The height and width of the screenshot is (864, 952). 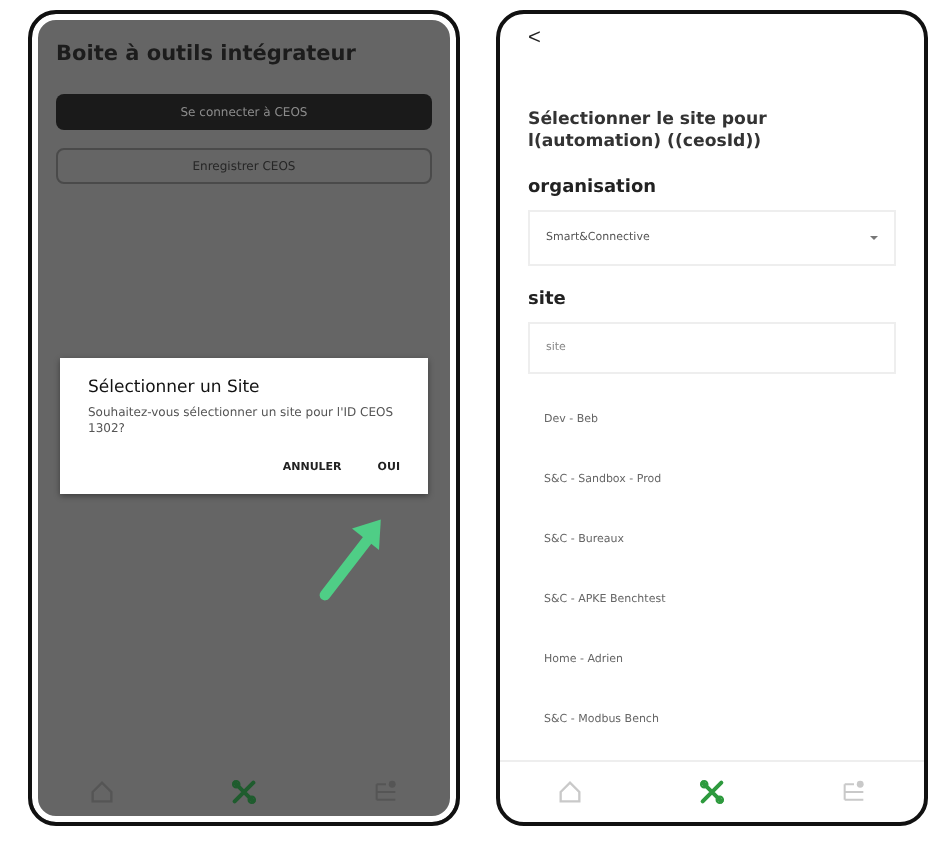 I want to click on house-icon, so click(x=570, y=792).